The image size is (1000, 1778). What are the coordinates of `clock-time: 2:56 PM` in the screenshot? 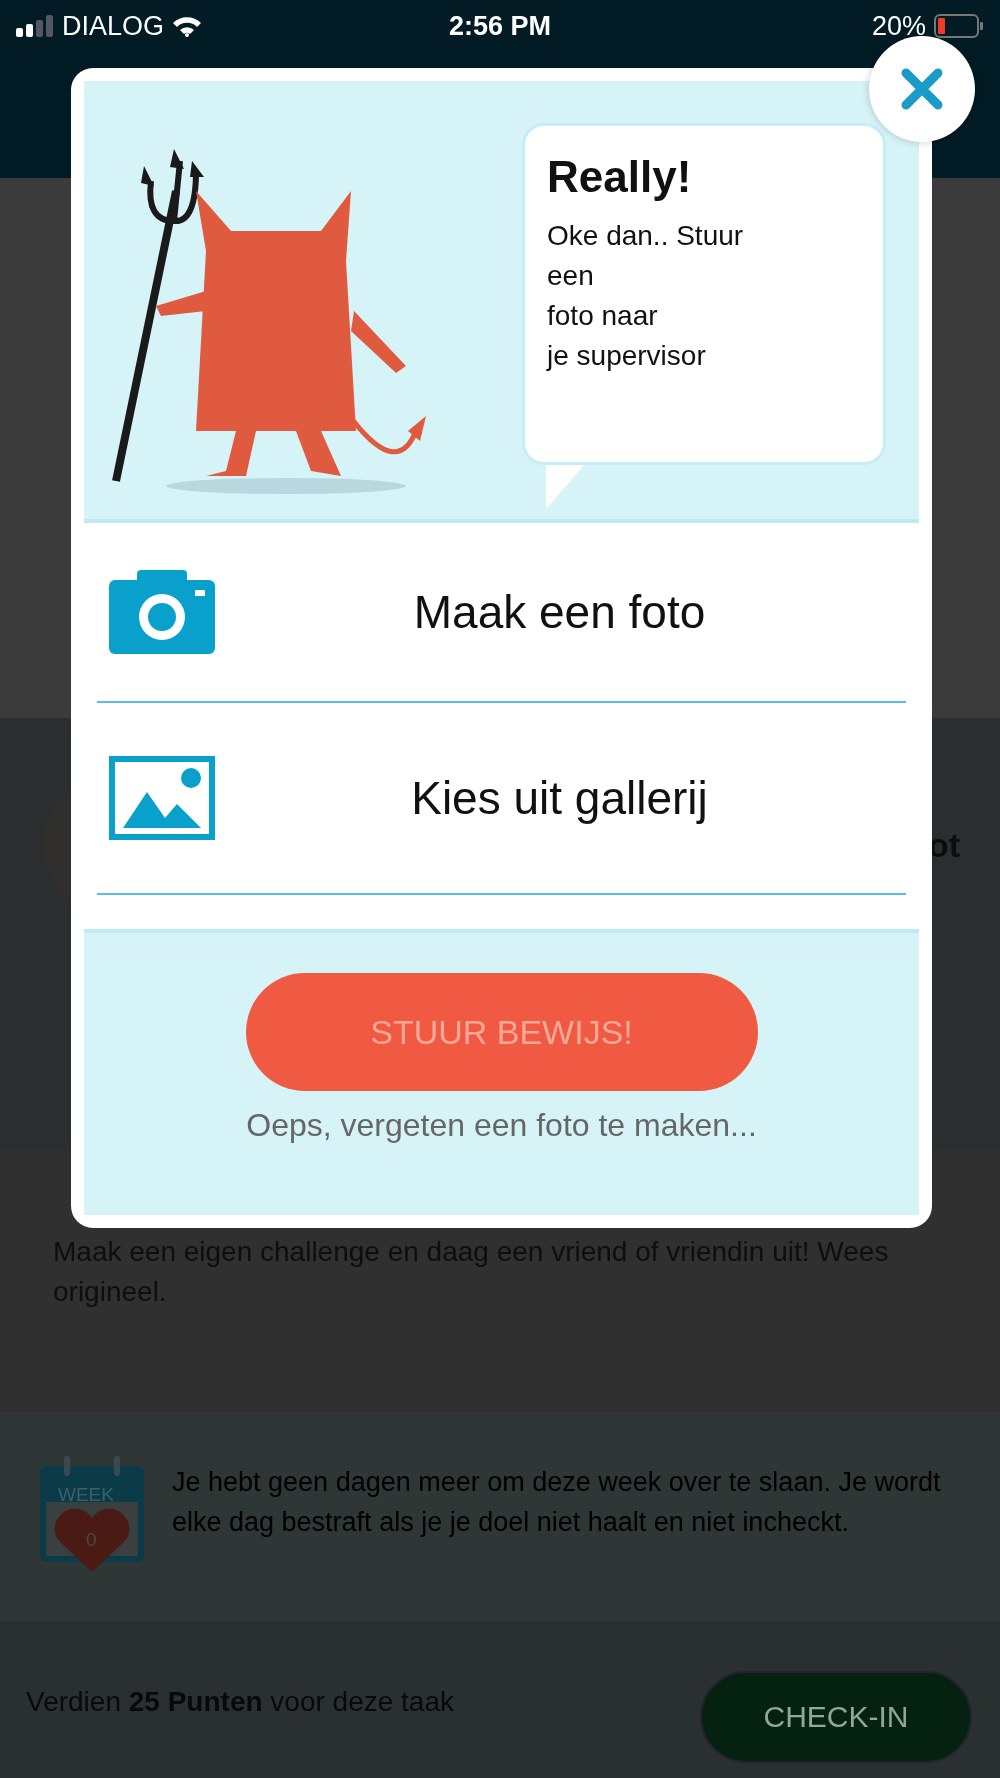 It's located at (499, 26).